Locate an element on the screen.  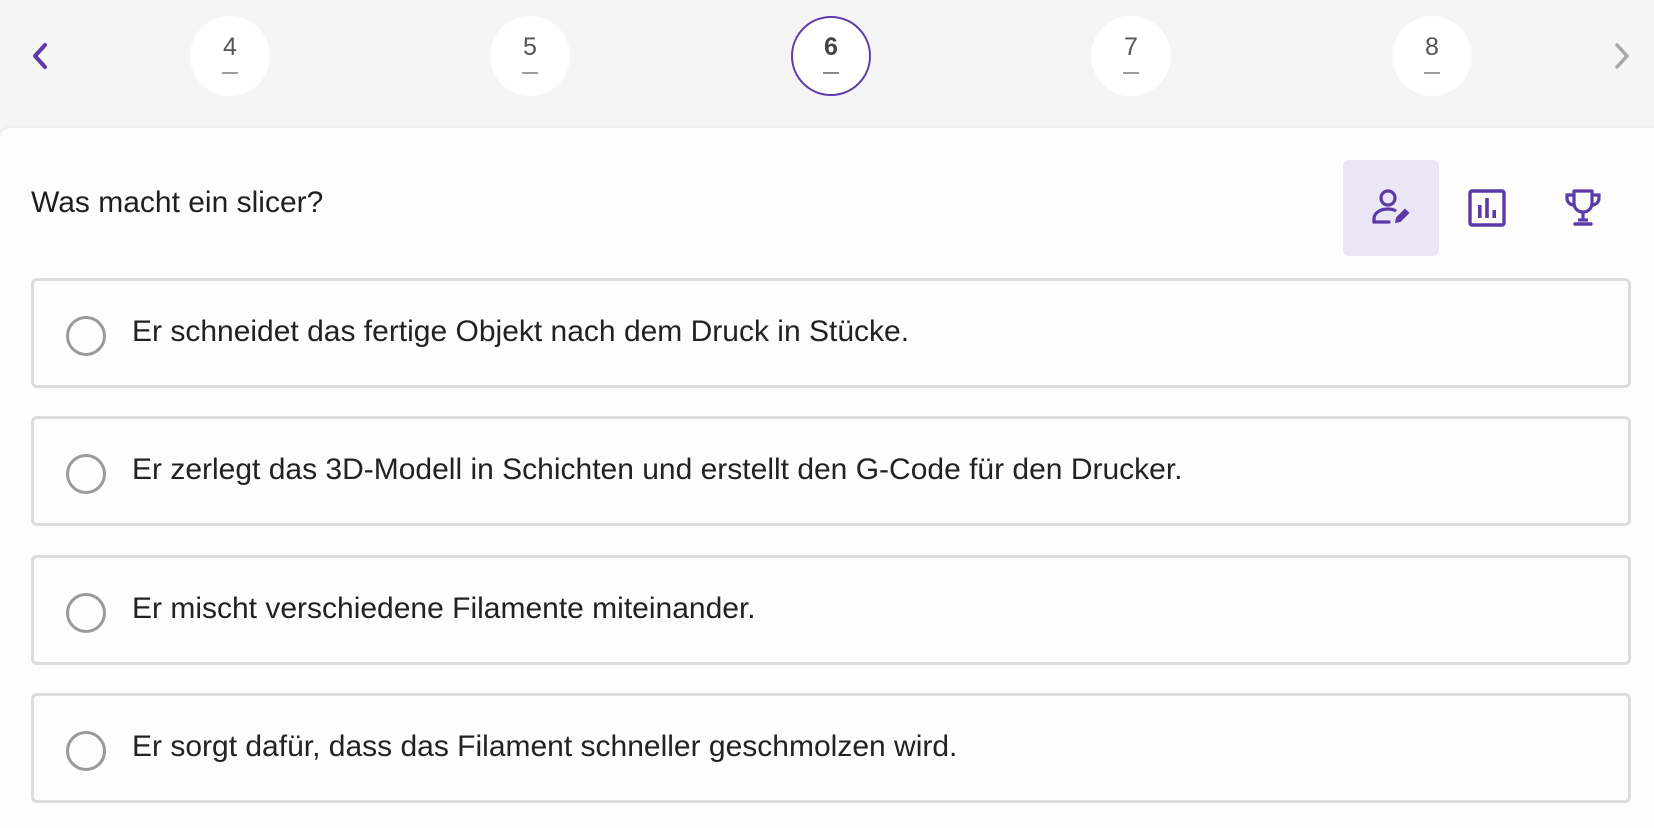
chevron-right-icon is located at coordinates (1622, 56).